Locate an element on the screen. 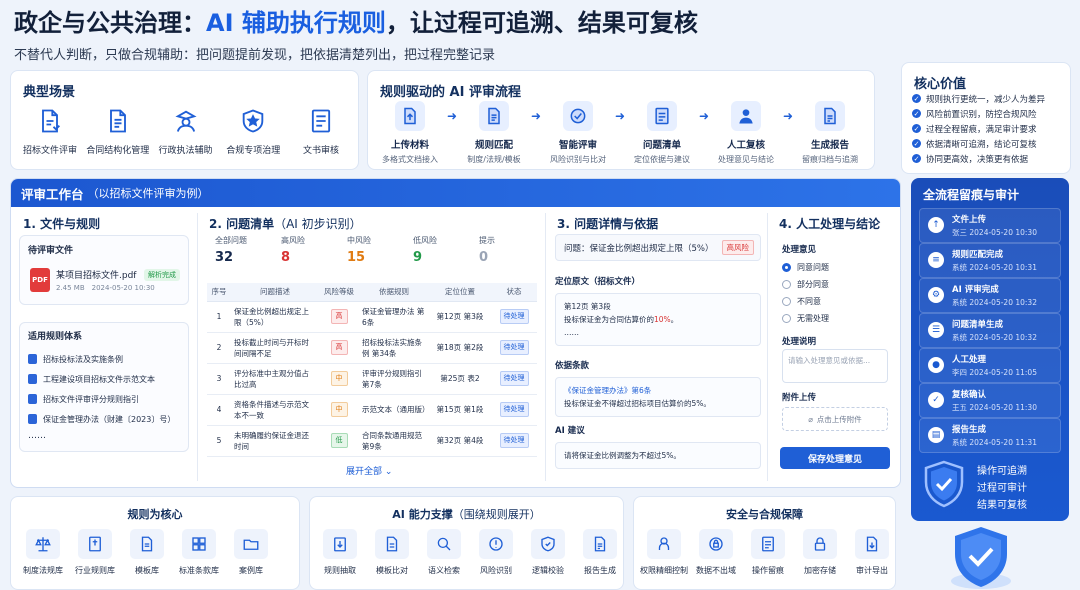 This screenshot has height=590, width=1080. table-row: 5 未明确履约保证金退还时间 低 合同条款通用规范 第9条 第32页 第4段 待处理 is located at coordinates (372, 441).